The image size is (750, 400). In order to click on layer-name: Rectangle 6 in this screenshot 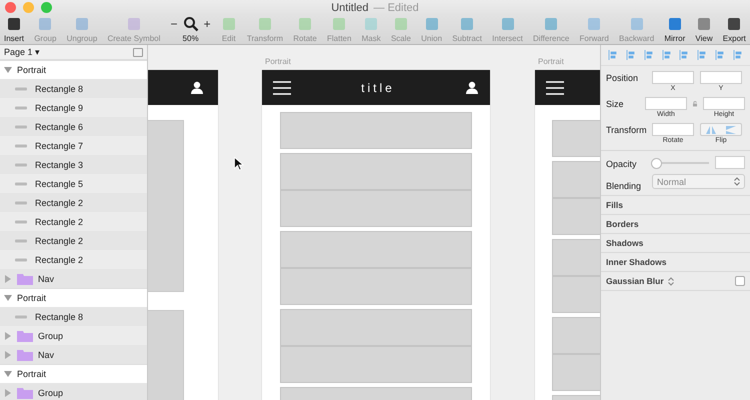, I will do `click(59, 127)`.